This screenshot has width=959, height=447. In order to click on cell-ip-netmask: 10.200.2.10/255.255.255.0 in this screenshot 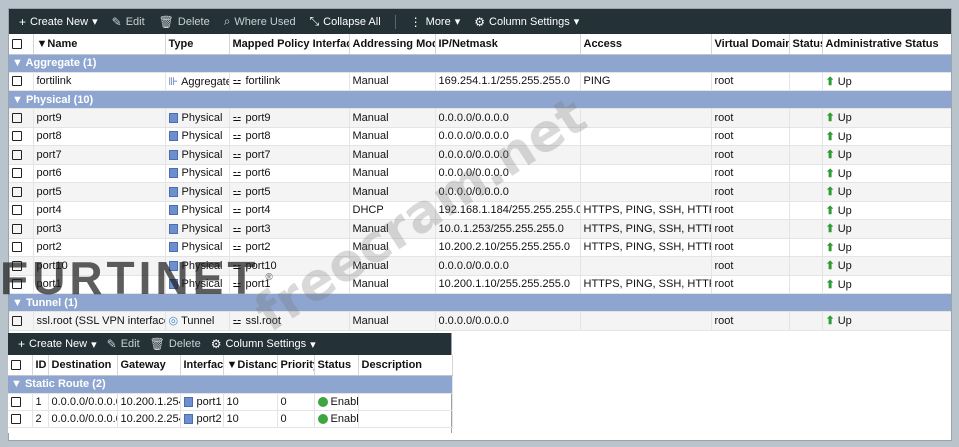, I will do `click(508, 247)`.